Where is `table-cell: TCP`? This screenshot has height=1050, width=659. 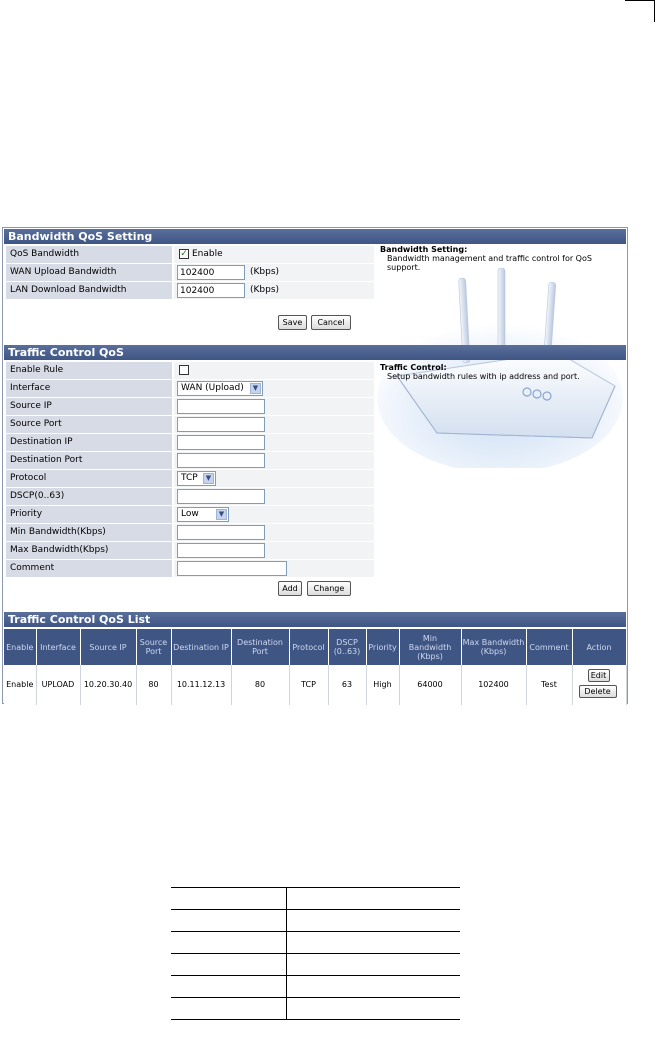 table-cell: TCP is located at coordinates (309, 685).